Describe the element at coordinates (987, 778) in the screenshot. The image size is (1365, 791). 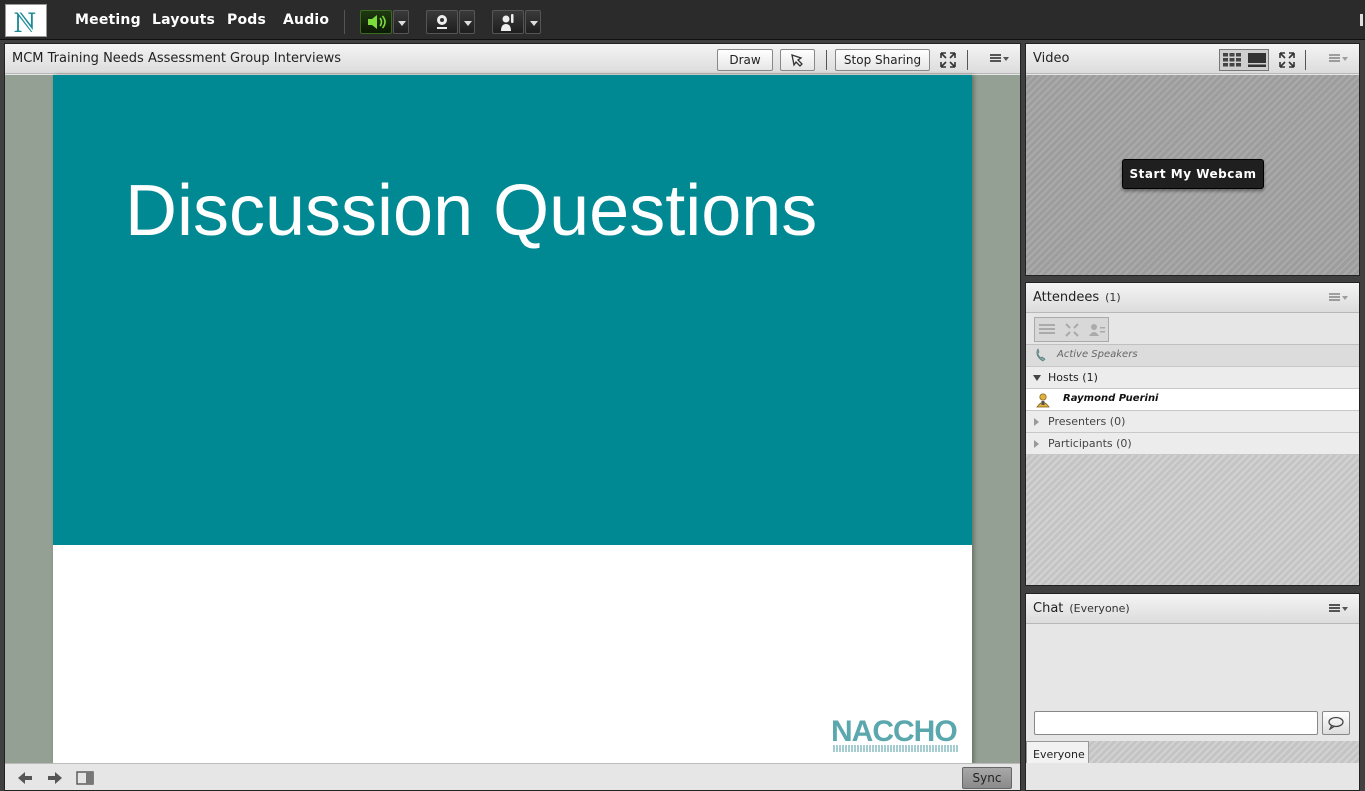
I see `sync-button: Sync` at that location.